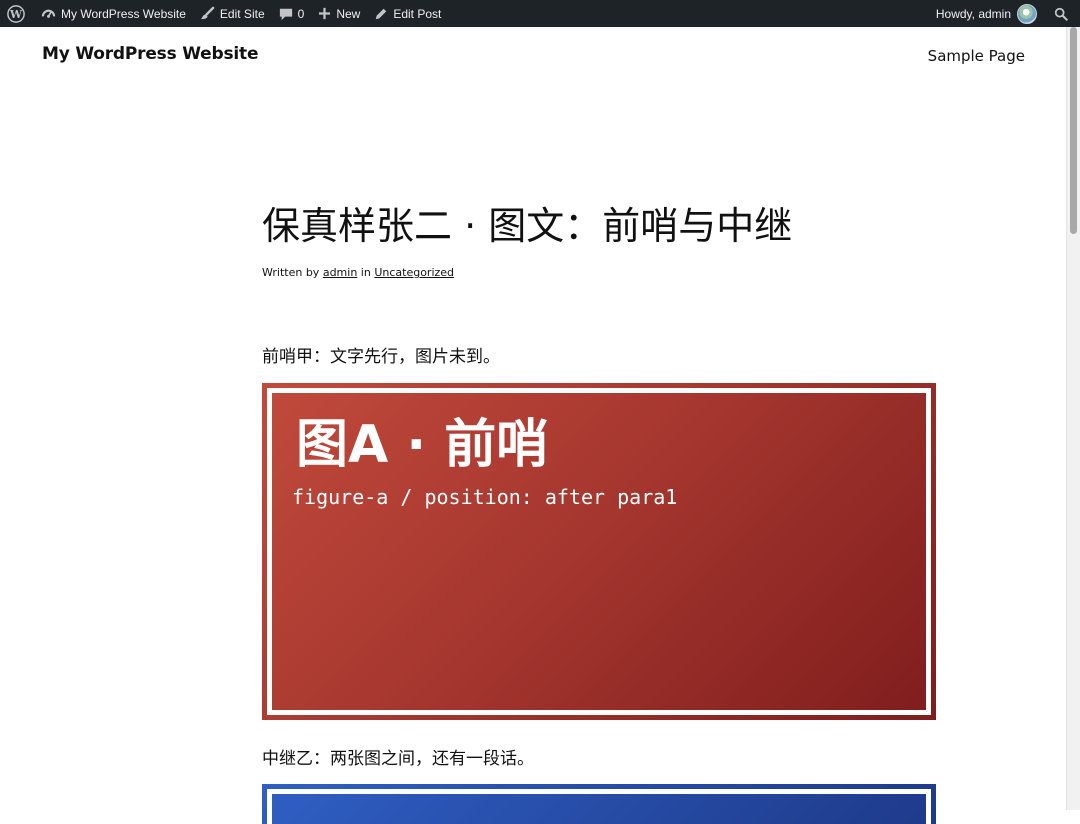  I want to click on svg-text: W, so click(16, 14).